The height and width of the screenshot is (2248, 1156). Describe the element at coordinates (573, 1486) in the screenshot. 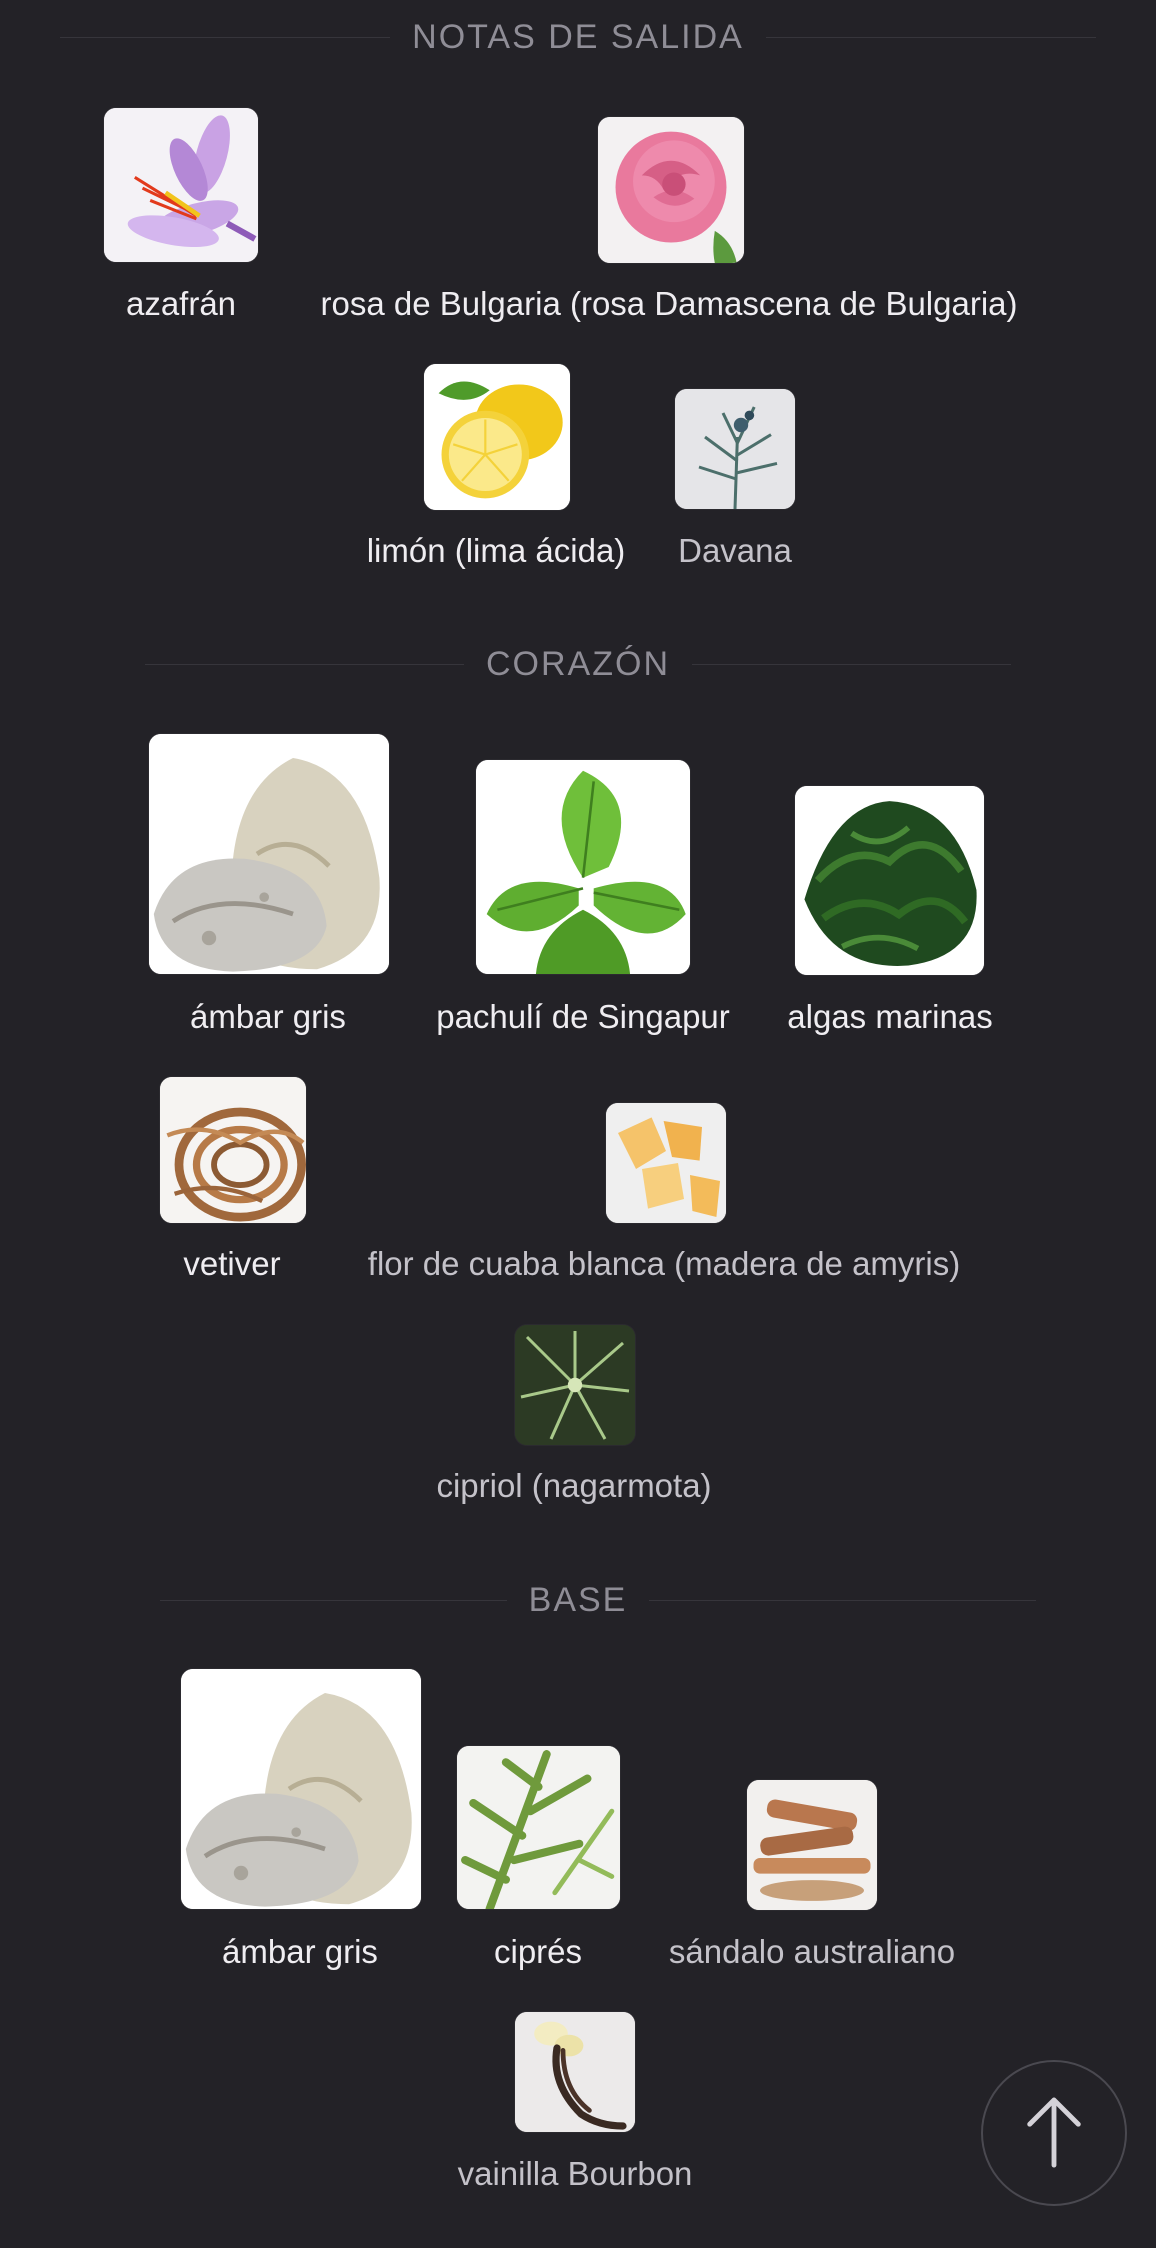

I see `note-label-cypriol: cipriol (nagarmota)` at that location.